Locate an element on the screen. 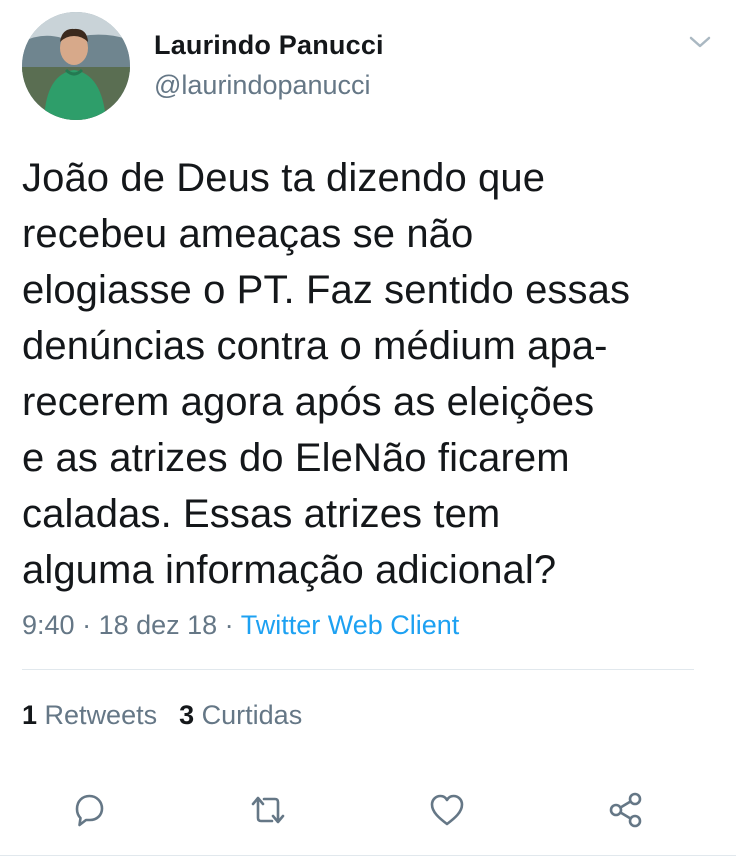 The image size is (736, 864). tweet-text-line: recebeu ameaças se não is located at coordinates (248, 234).